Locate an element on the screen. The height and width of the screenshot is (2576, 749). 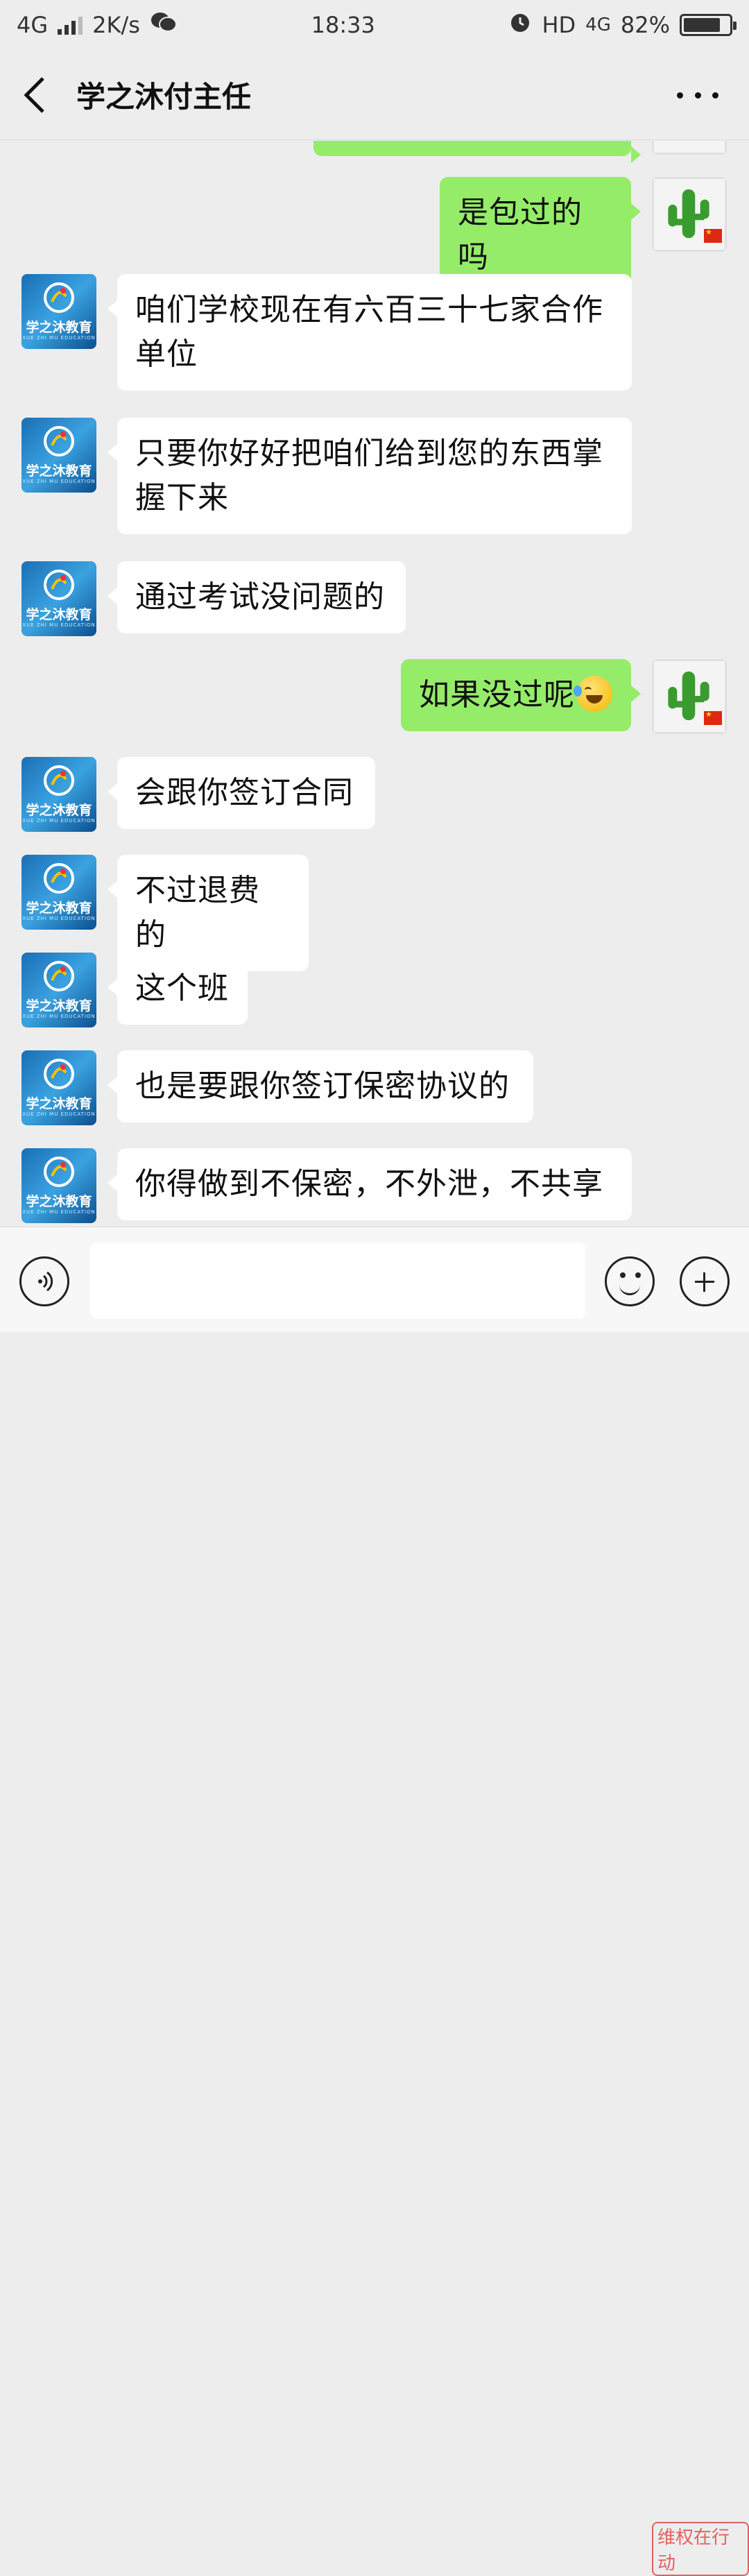
message-text: 也是要跟你签订保密协议的 is located at coordinates (322, 1086).